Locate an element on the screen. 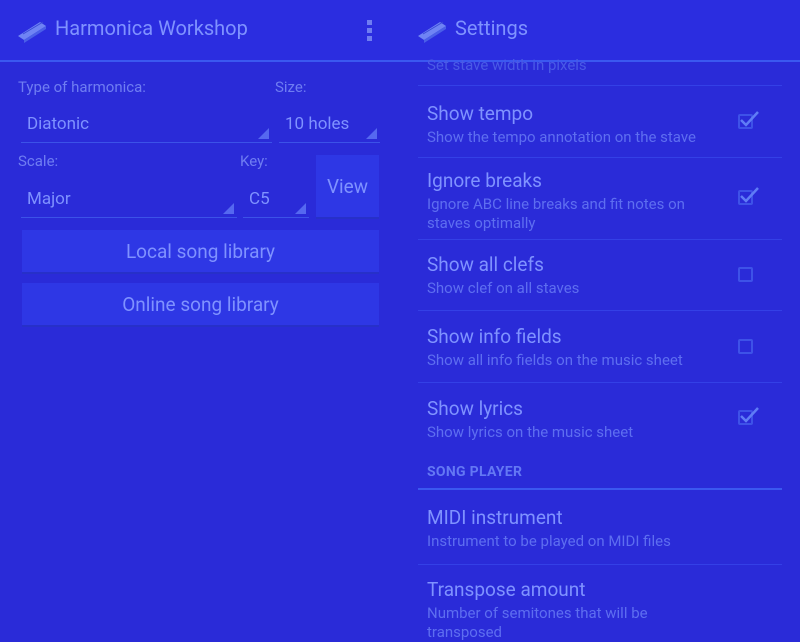 This screenshot has width=800, height=642. scale-label: Scale: is located at coordinates (38, 161).